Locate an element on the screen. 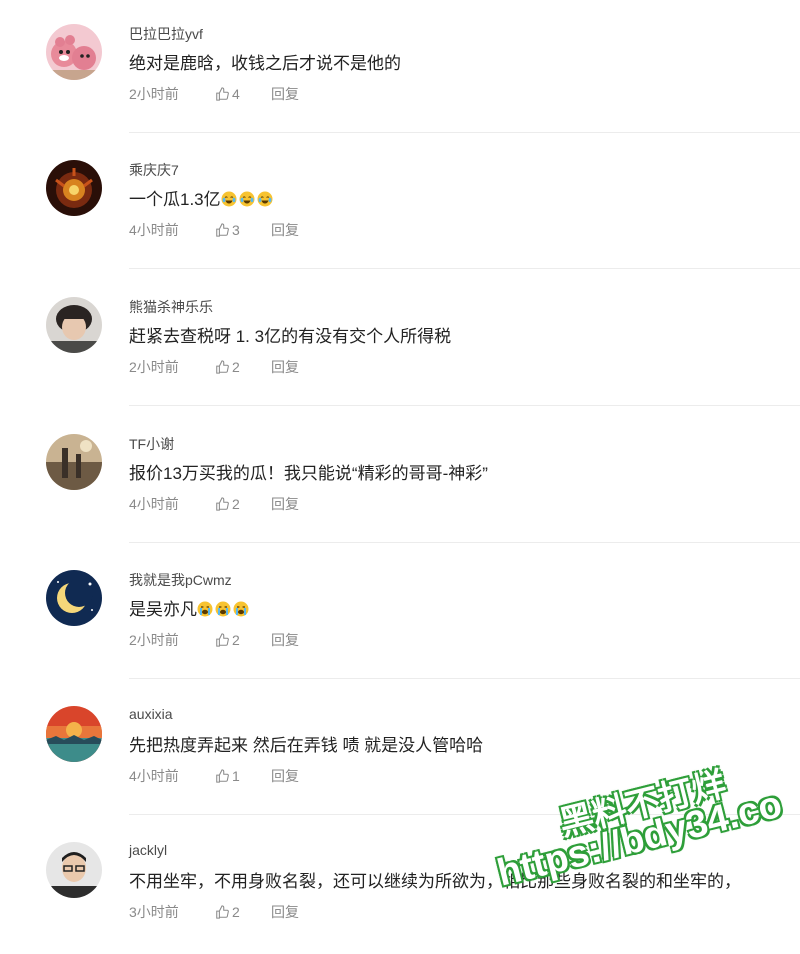  comment-meta: 3小时前 2 回复 is located at coordinates (214, 912).